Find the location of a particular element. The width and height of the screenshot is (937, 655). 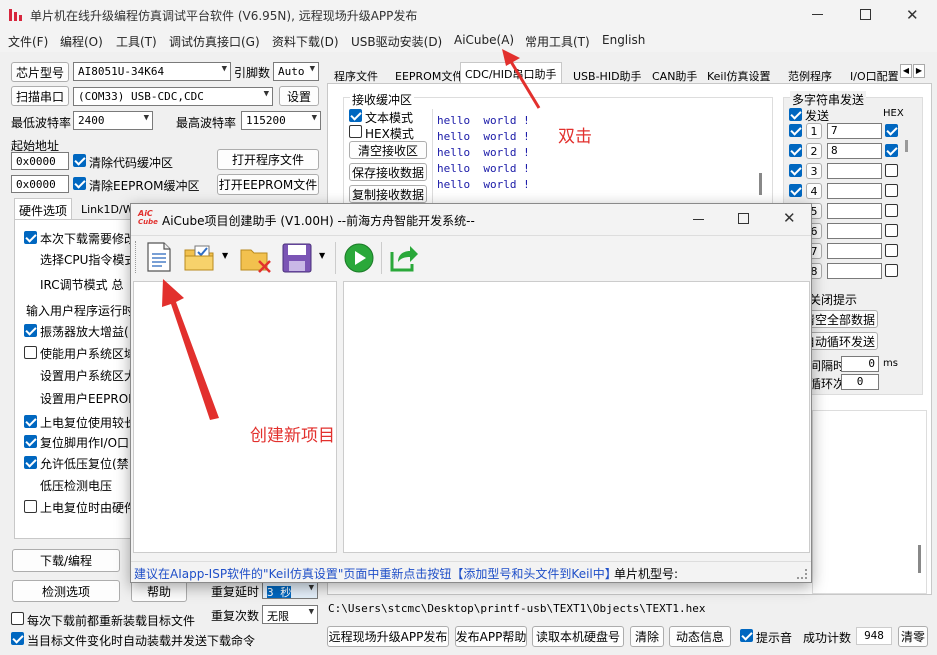

create-project-annotation: 创建新项目 is located at coordinates (292, 436).